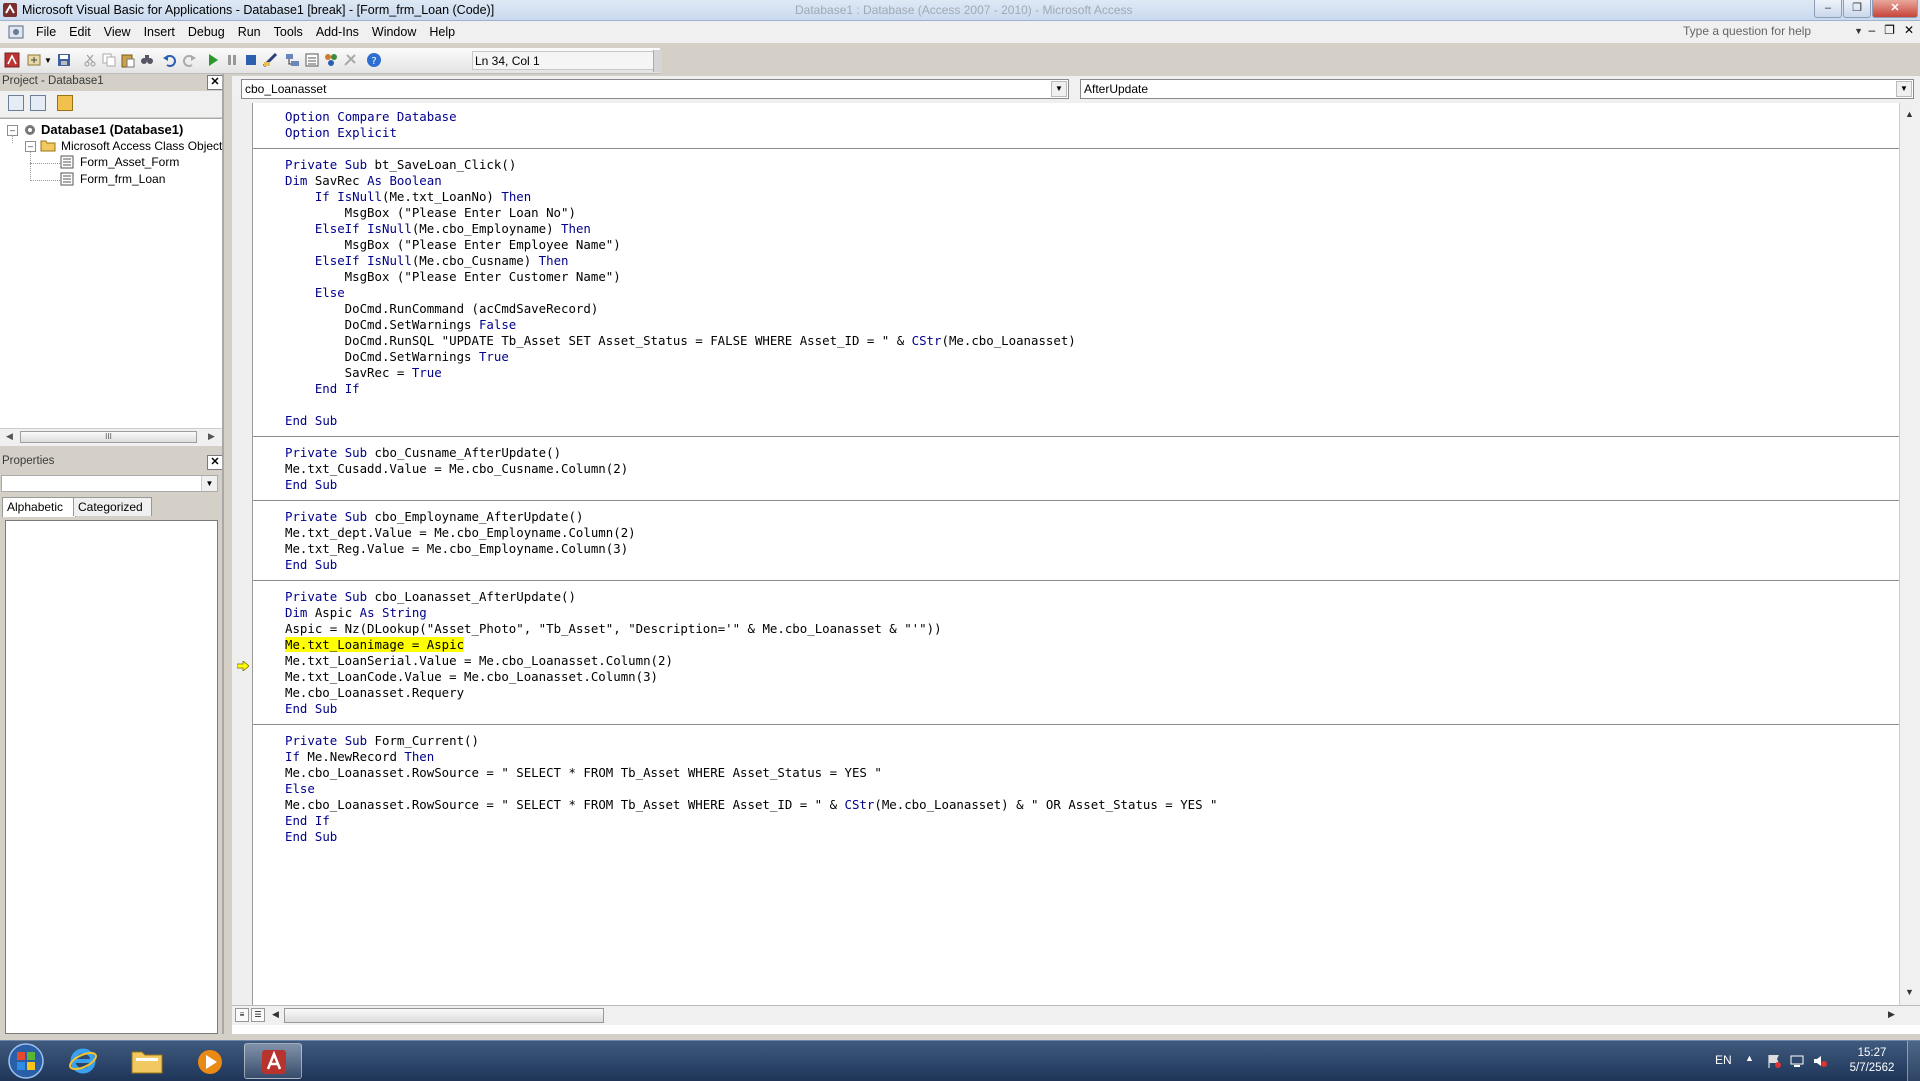  Describe the element at coordinates (16, 103) in the screenshot. I see `view-code-icon` at that location.